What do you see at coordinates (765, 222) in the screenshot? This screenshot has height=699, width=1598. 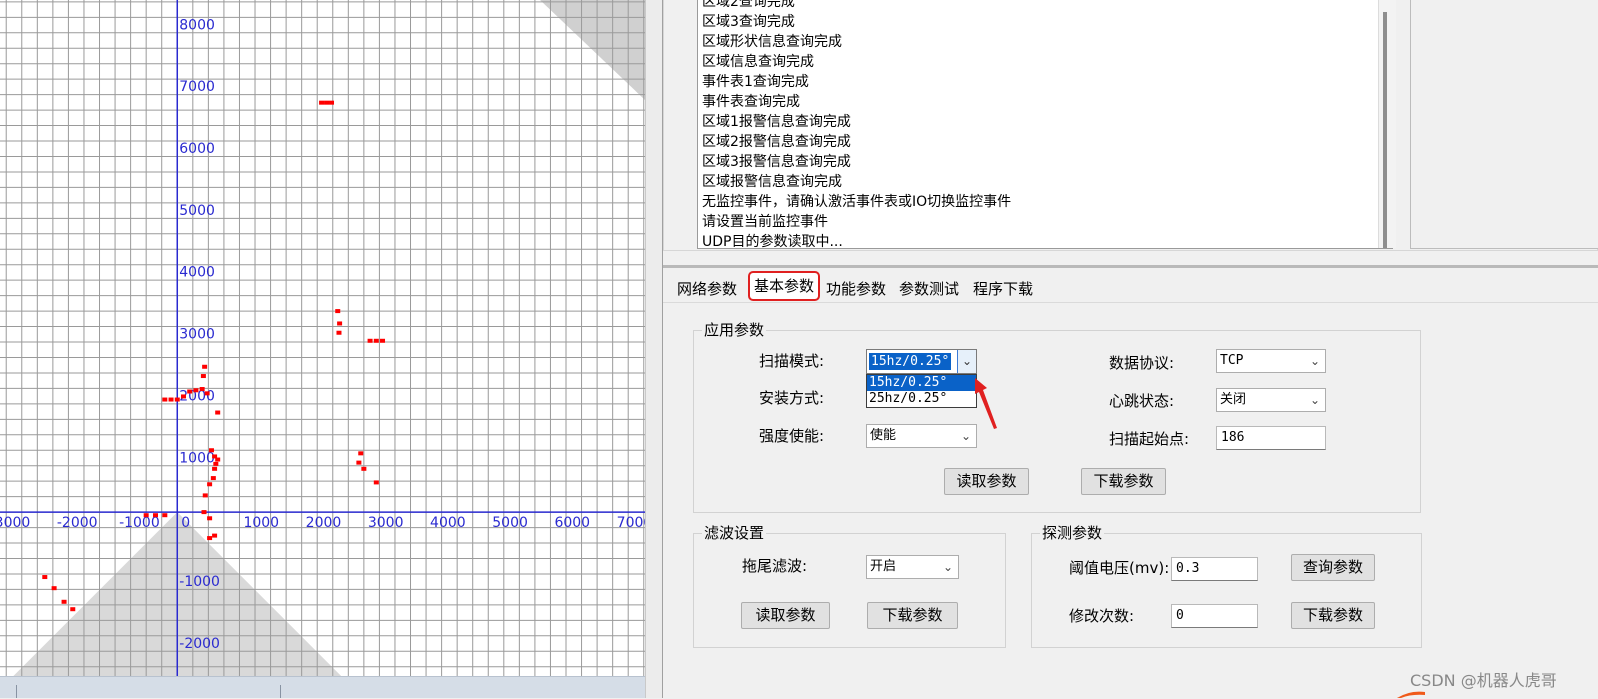 I see `log-line: 请设置当前监控事件` at bounding box center [765, 222].